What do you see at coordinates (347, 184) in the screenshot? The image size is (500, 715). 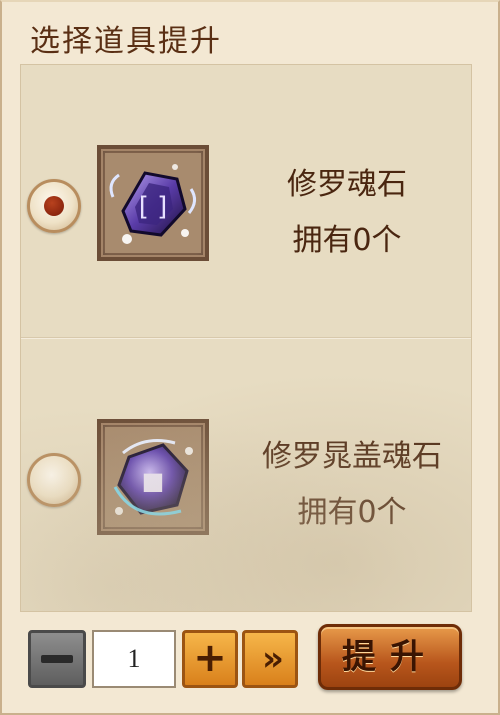 I see `item-name: 修罗魂石` at bounding box center [347, 184].